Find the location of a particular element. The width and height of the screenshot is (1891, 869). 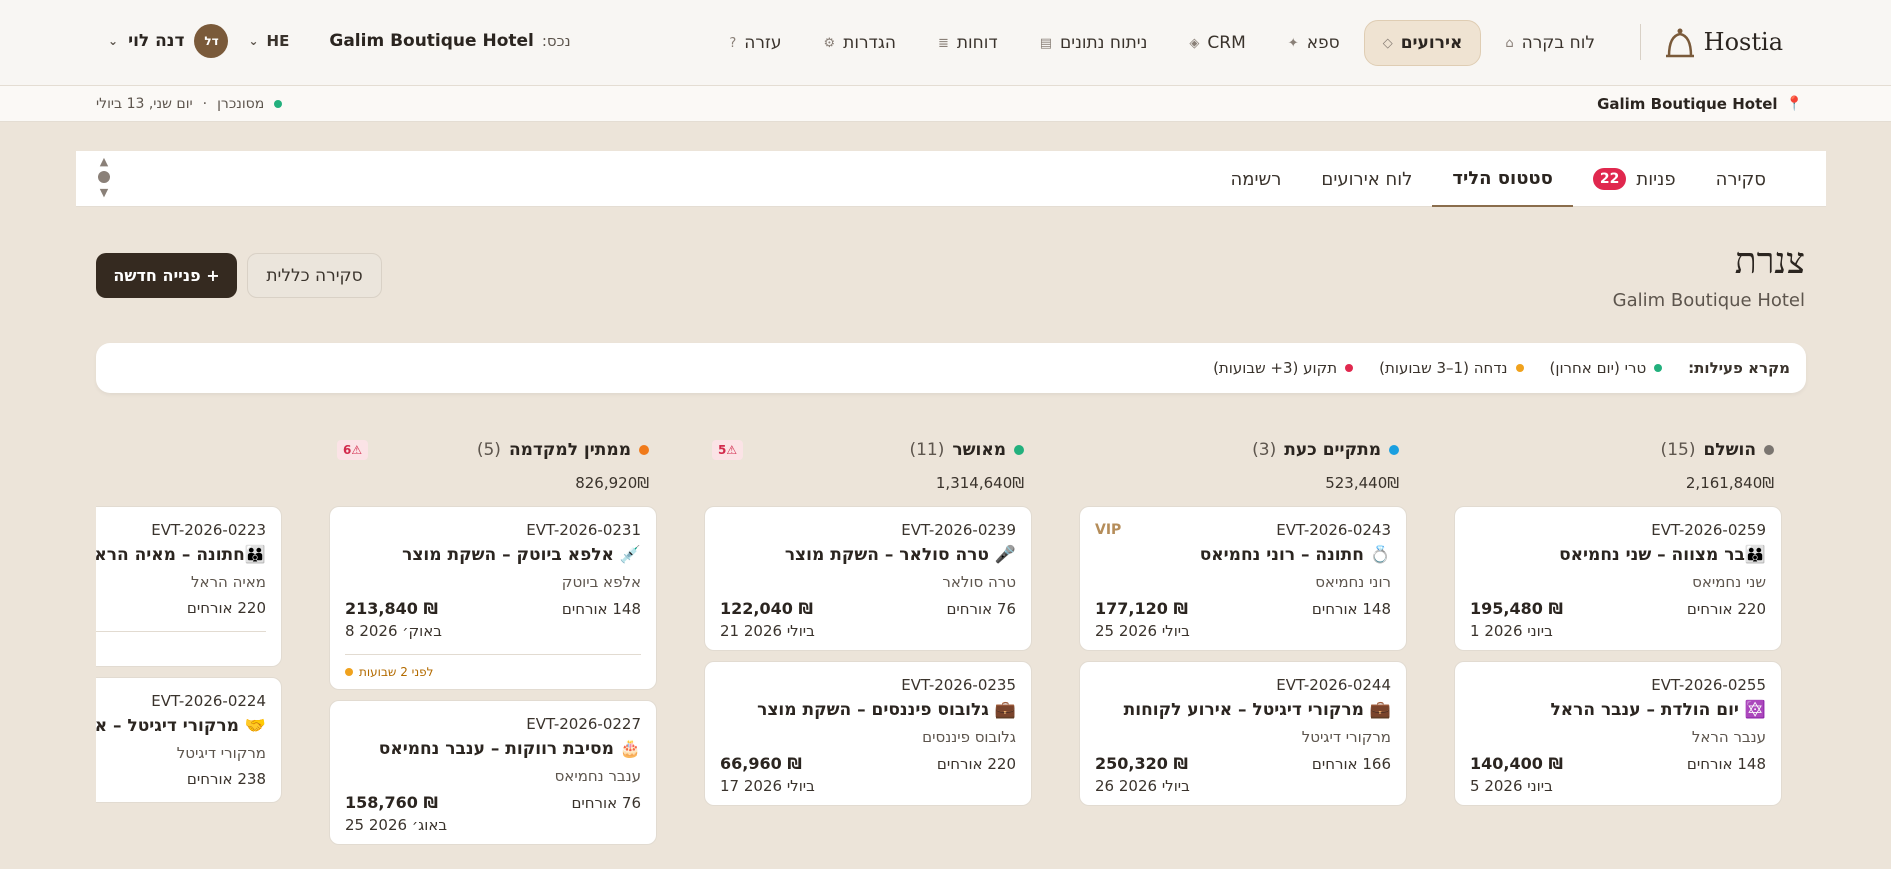

tab-scroll-controls: ▲ ▼ is located at coordinates (104, 177).